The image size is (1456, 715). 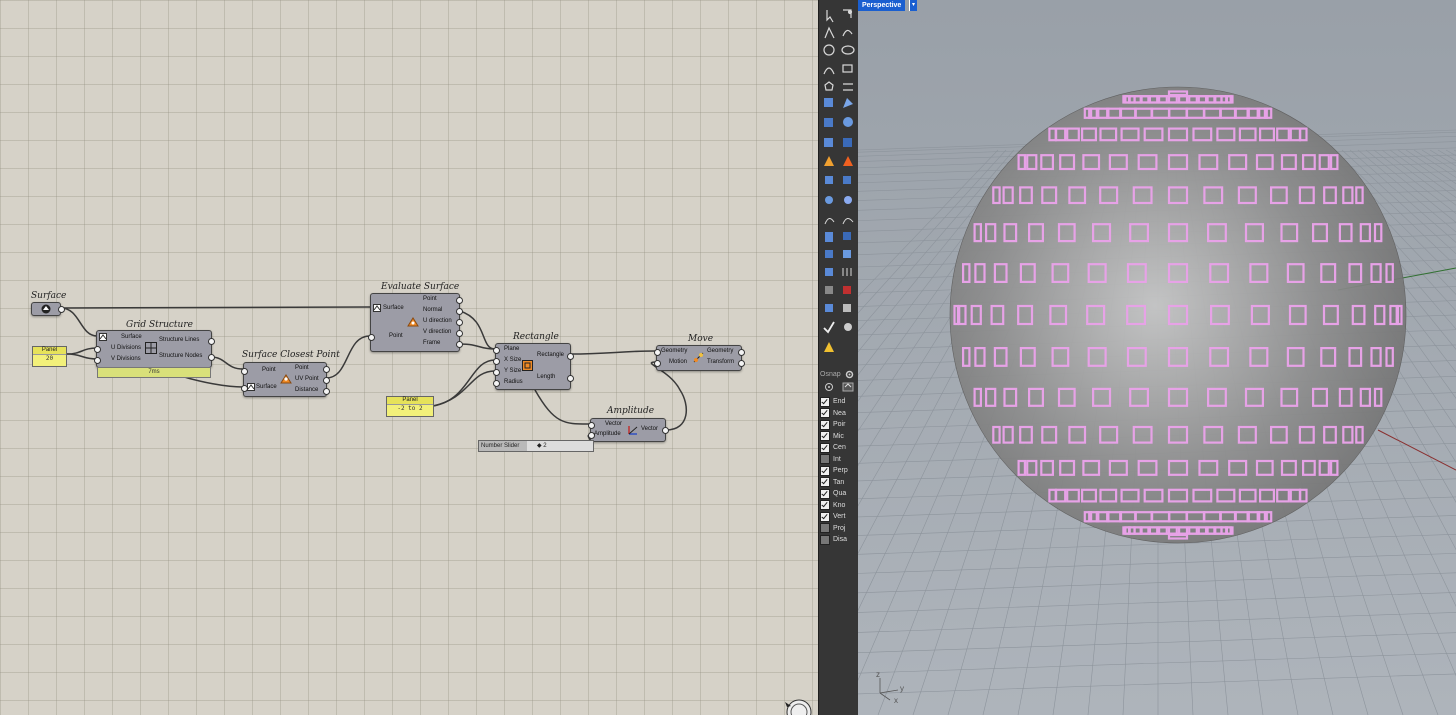 What do you see at coordinates (833, 539) in the screenshot?
I see `osnap-item: Disa` at bounding box center [833, 539].